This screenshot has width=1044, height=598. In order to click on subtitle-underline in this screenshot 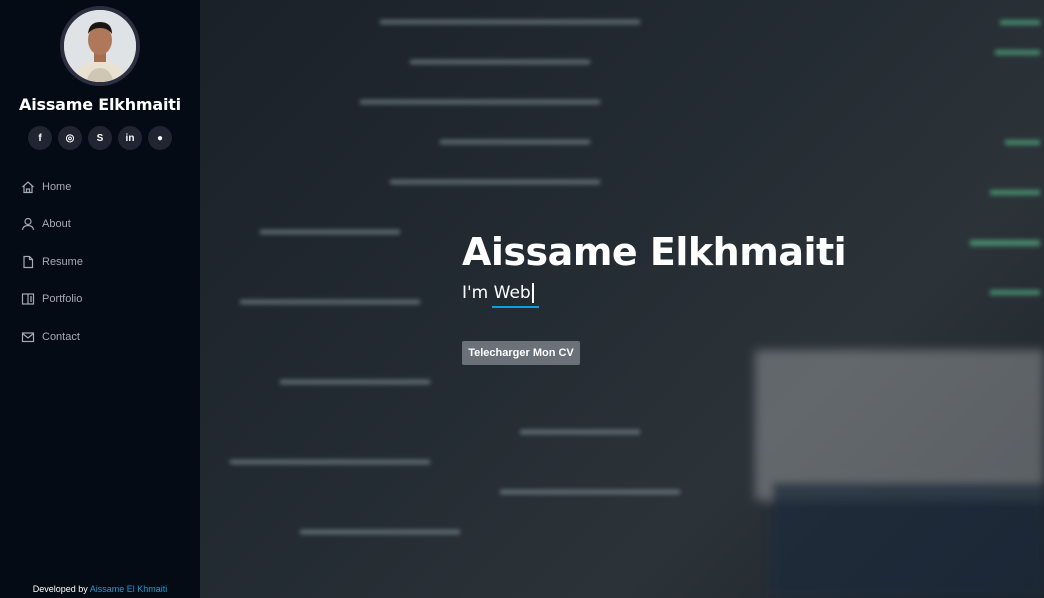, I will do `click(515, 307)`.